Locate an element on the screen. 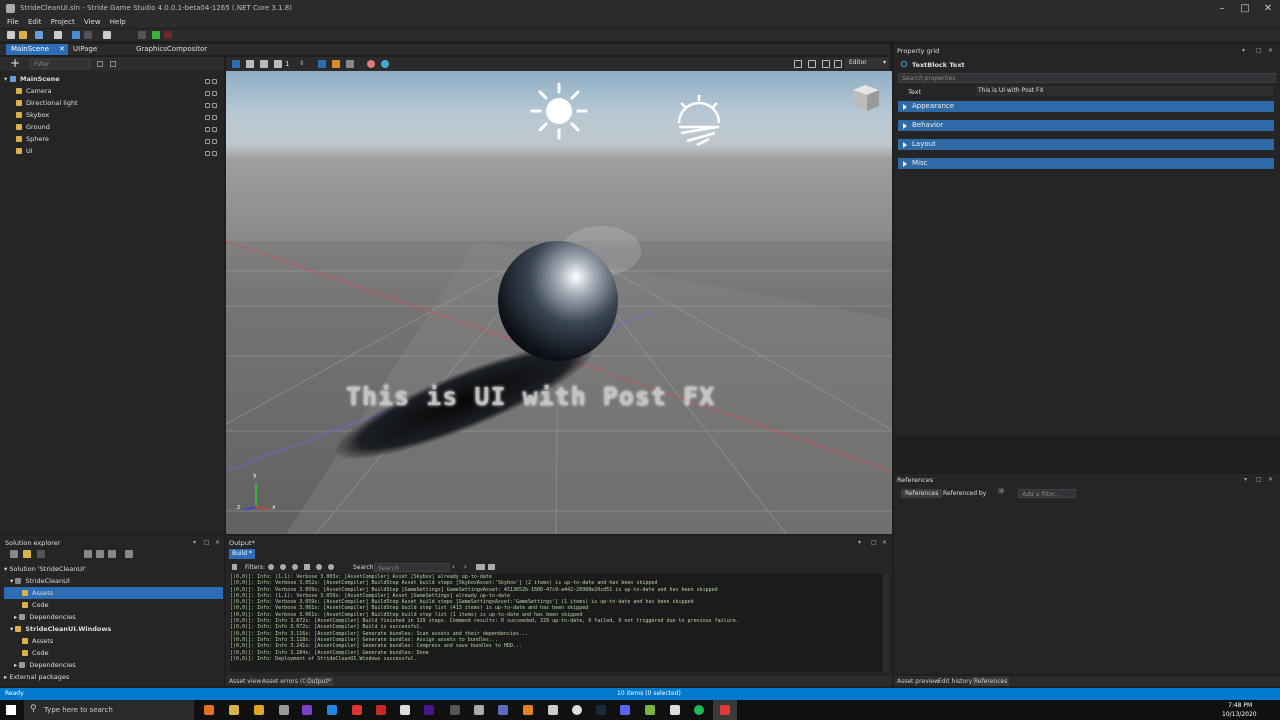 The height and width of the screenshot is (720, 1280). tree-item-sphere: Sphere is located at coordinates (118, 139).